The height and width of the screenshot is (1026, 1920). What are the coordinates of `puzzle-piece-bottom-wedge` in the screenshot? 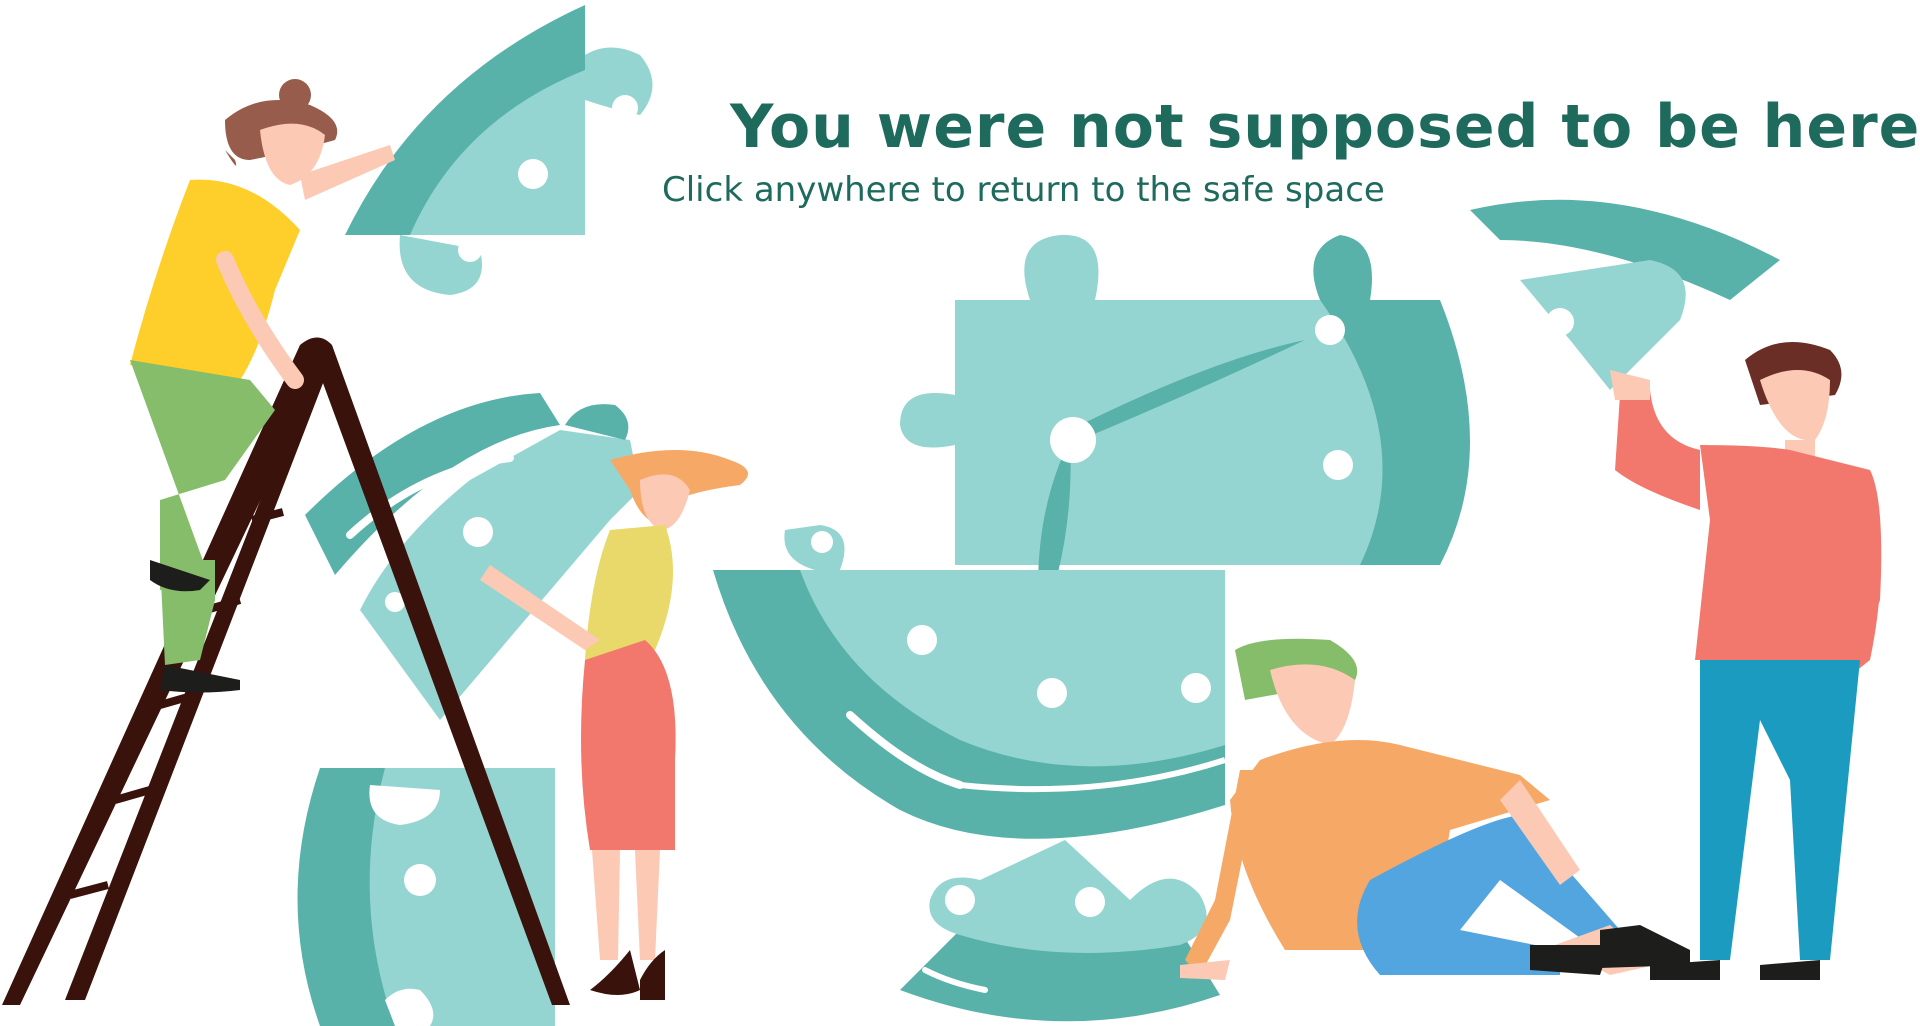 It's located at (1060, 931).